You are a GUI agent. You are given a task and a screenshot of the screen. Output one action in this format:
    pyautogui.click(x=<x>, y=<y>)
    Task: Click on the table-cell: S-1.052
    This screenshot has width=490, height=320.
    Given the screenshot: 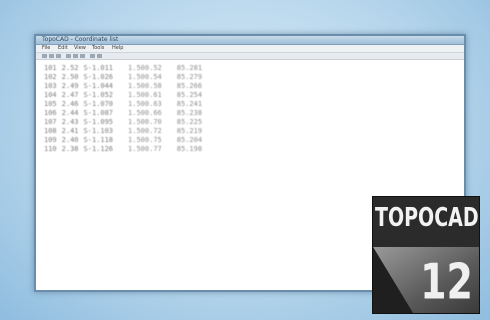 What is the action you would take?
    pyautogui.click(x=98, y=95)
    